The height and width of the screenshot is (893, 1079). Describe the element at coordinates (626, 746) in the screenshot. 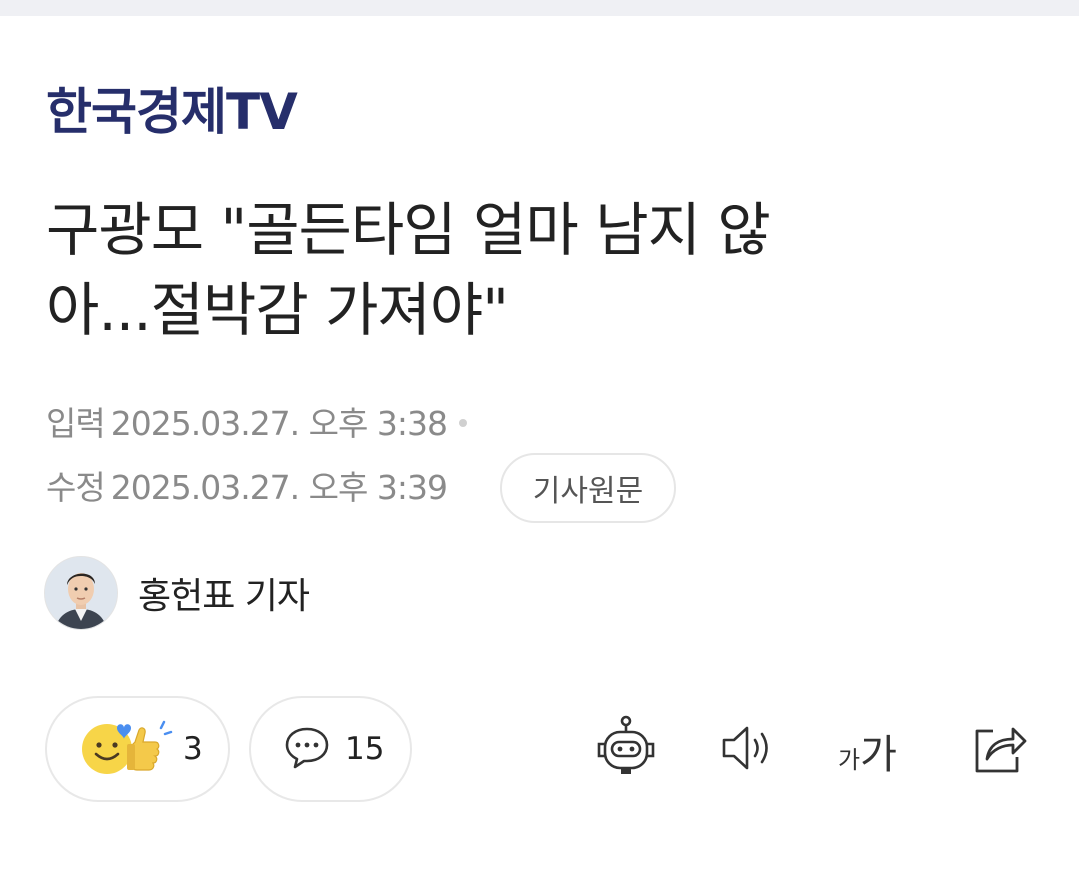

I see `robot-icon` at that location.